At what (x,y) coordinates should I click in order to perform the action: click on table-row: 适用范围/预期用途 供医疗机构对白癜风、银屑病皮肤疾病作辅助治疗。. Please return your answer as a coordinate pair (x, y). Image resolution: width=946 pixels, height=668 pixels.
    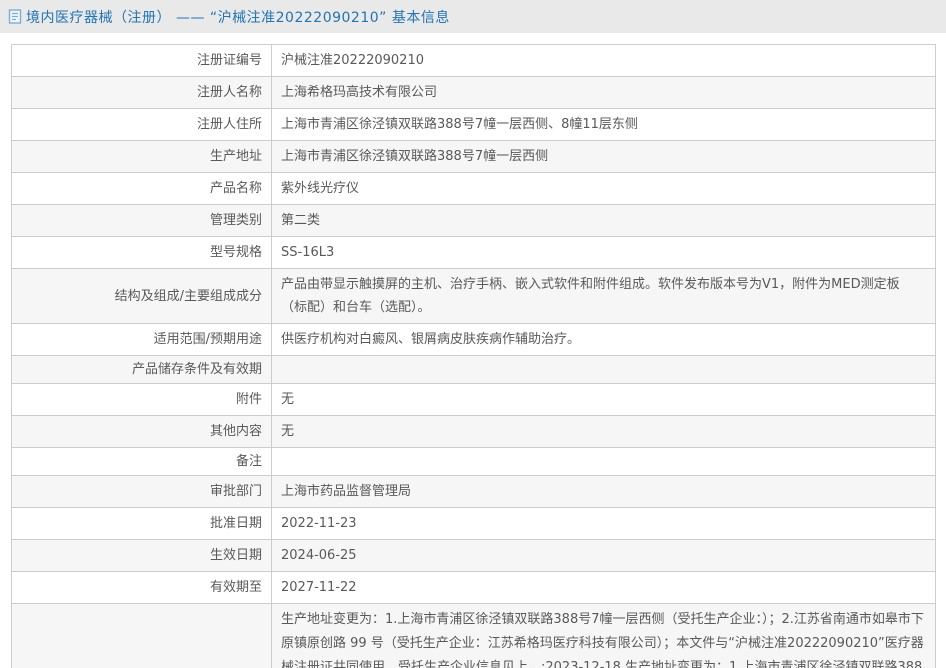
    Looking at the image, I should click on (473, 340).